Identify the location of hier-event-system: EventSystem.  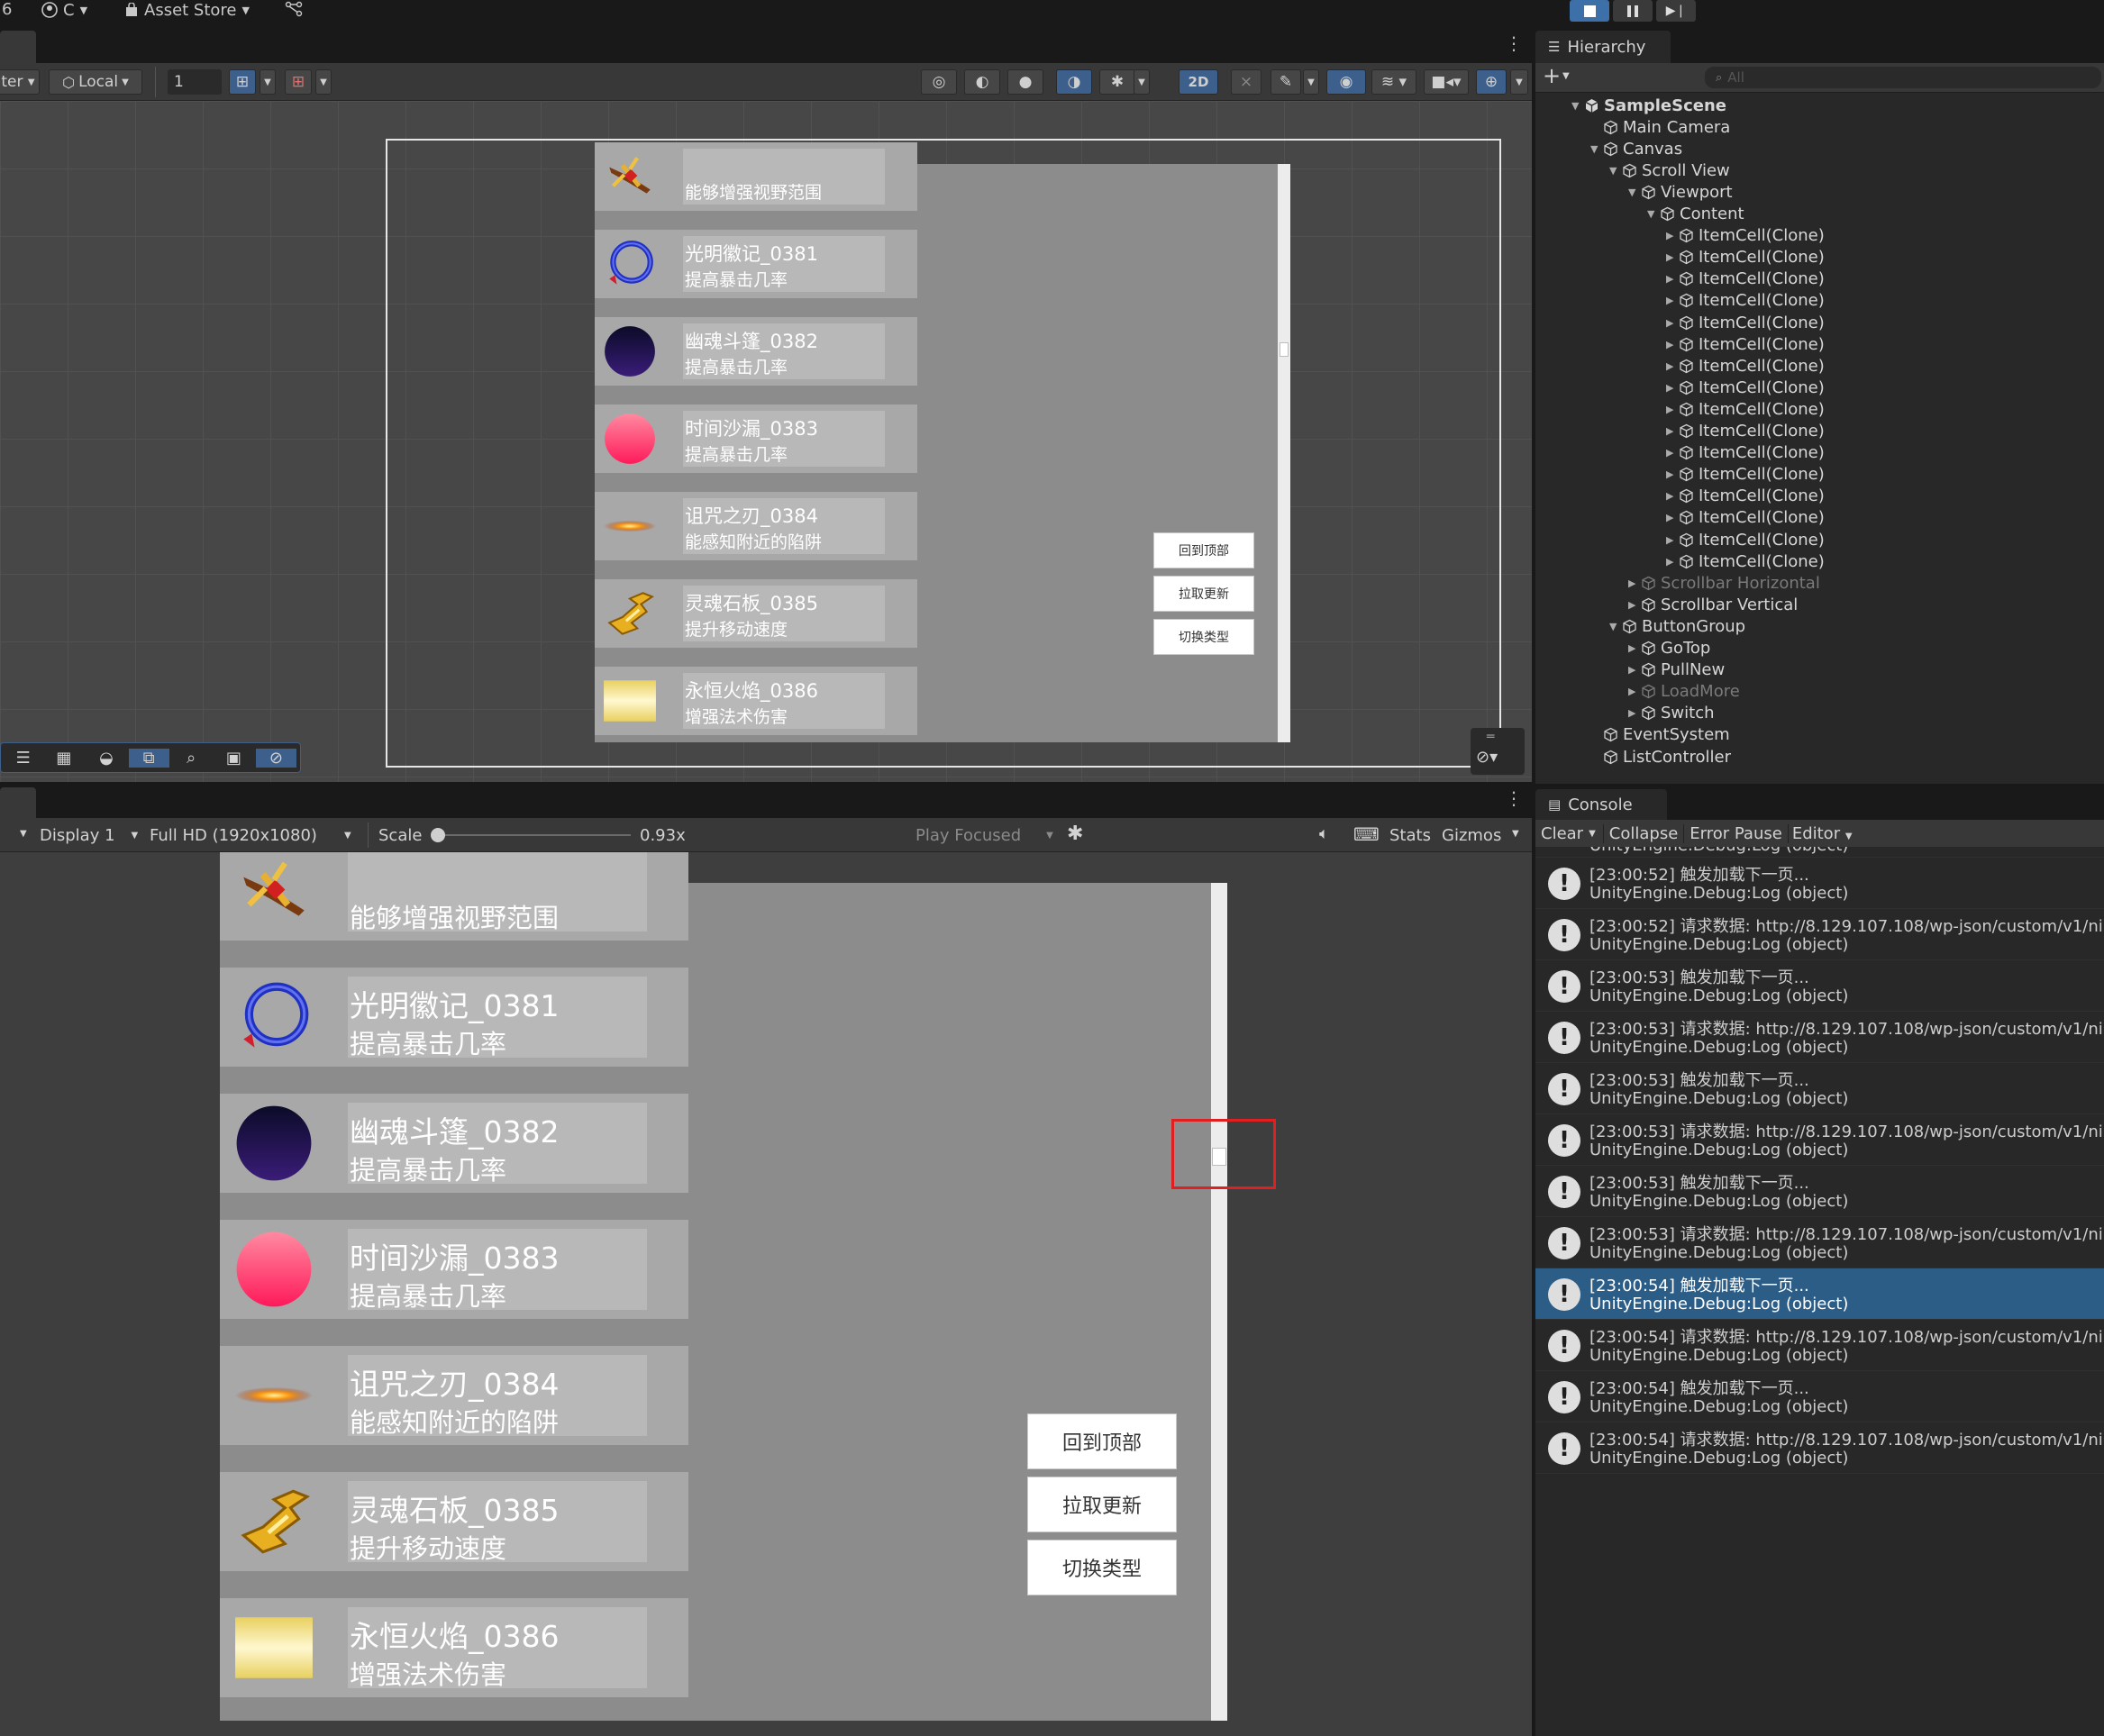
(1660, 735).